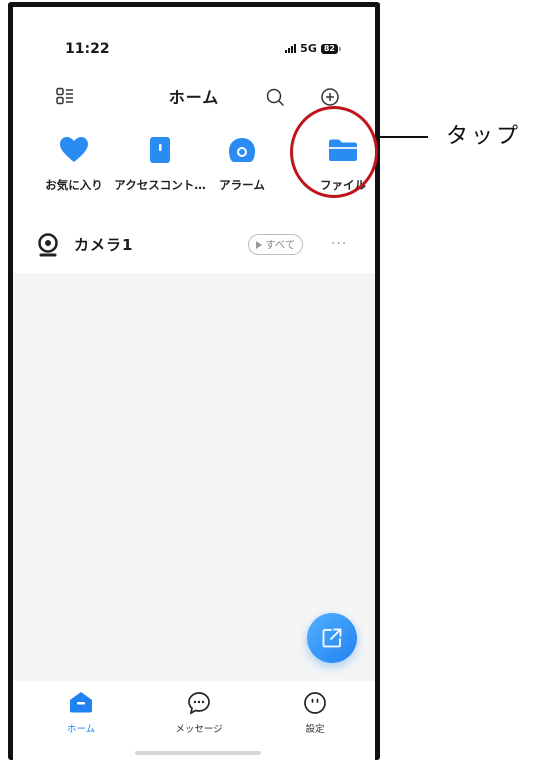  What do you see at coordinates (339, 244) in the screenshot?
I see `more-button: ···` at bounding box center [339, 244].